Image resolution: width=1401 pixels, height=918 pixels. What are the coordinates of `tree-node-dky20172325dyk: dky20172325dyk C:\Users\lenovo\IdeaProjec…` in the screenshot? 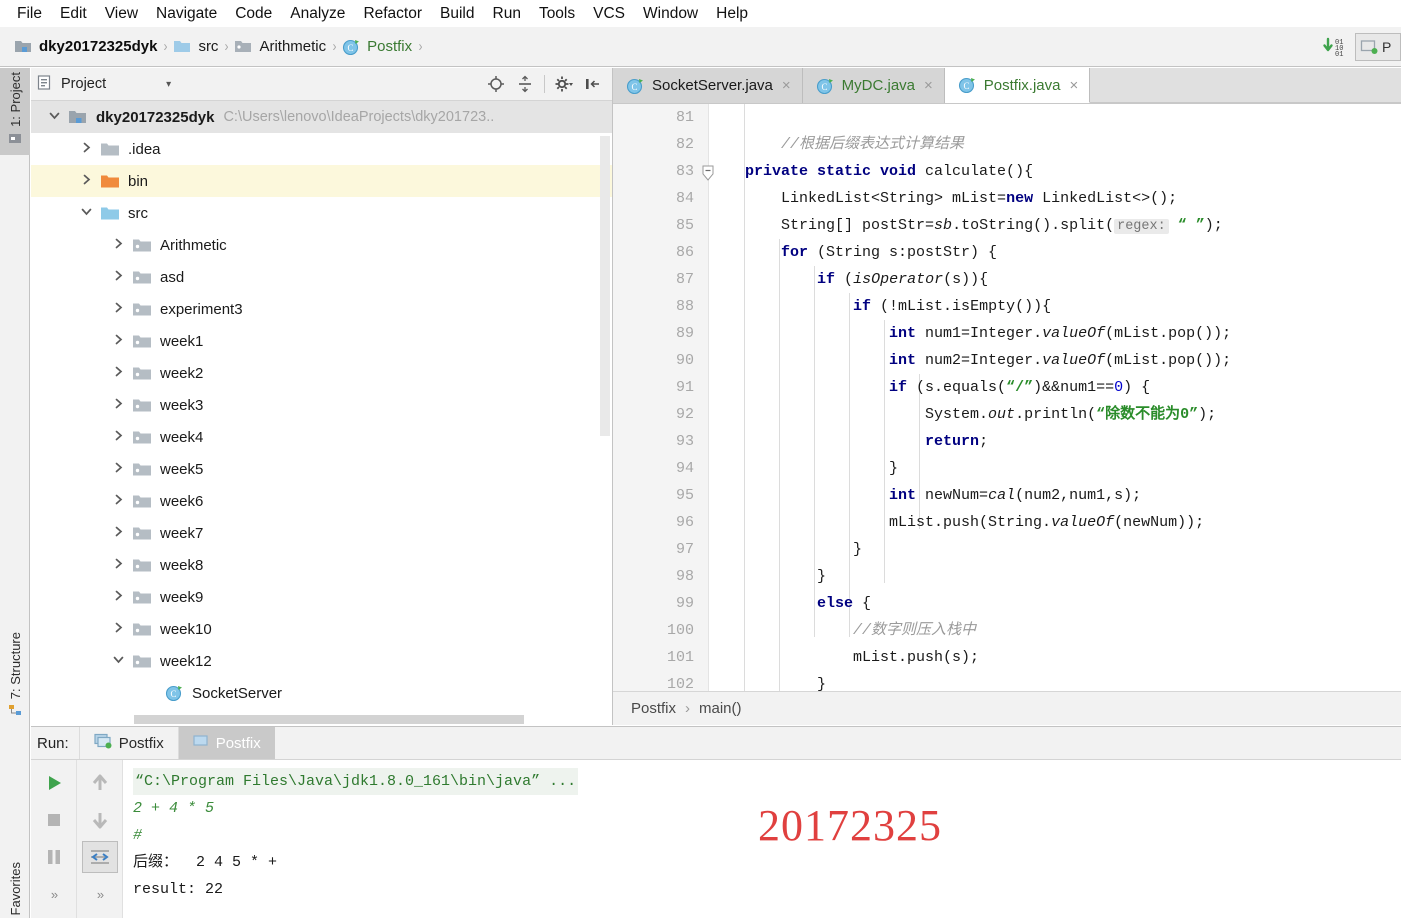 It's located at (321, 117).